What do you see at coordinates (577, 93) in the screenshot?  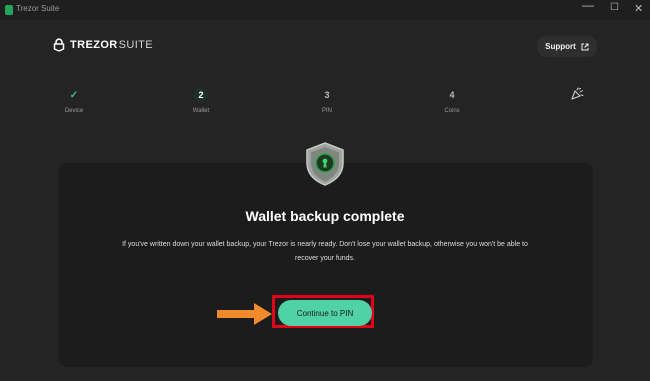 I see `party-popper-icon` at bounding box center [577, 93].